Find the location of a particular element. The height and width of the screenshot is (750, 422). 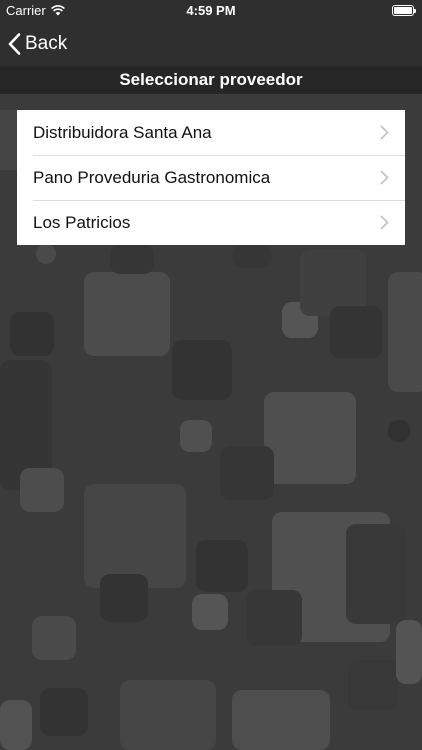

status-bar: Carrier 4:59 PM is located at coordinates (211, 11).